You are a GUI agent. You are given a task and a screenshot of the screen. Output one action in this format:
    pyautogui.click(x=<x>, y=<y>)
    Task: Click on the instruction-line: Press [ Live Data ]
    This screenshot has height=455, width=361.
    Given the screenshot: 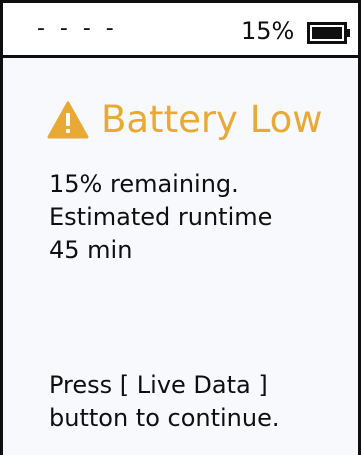 What is the action you would take?
    pyautogui.click(x=158, y=385)
    